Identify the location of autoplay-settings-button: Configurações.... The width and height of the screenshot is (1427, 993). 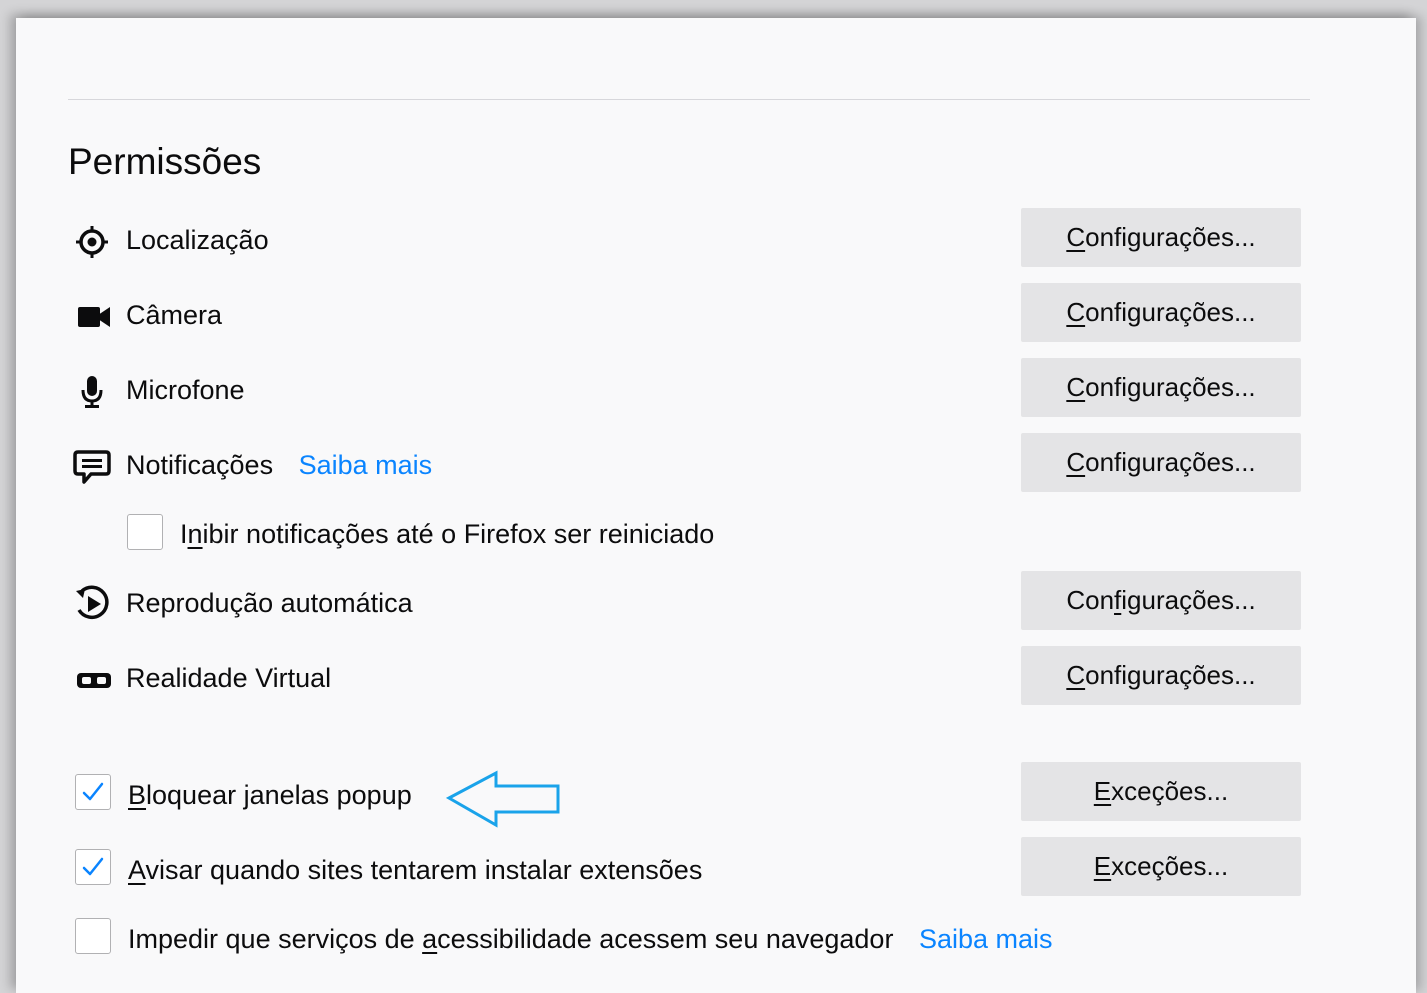
(1161, 600).